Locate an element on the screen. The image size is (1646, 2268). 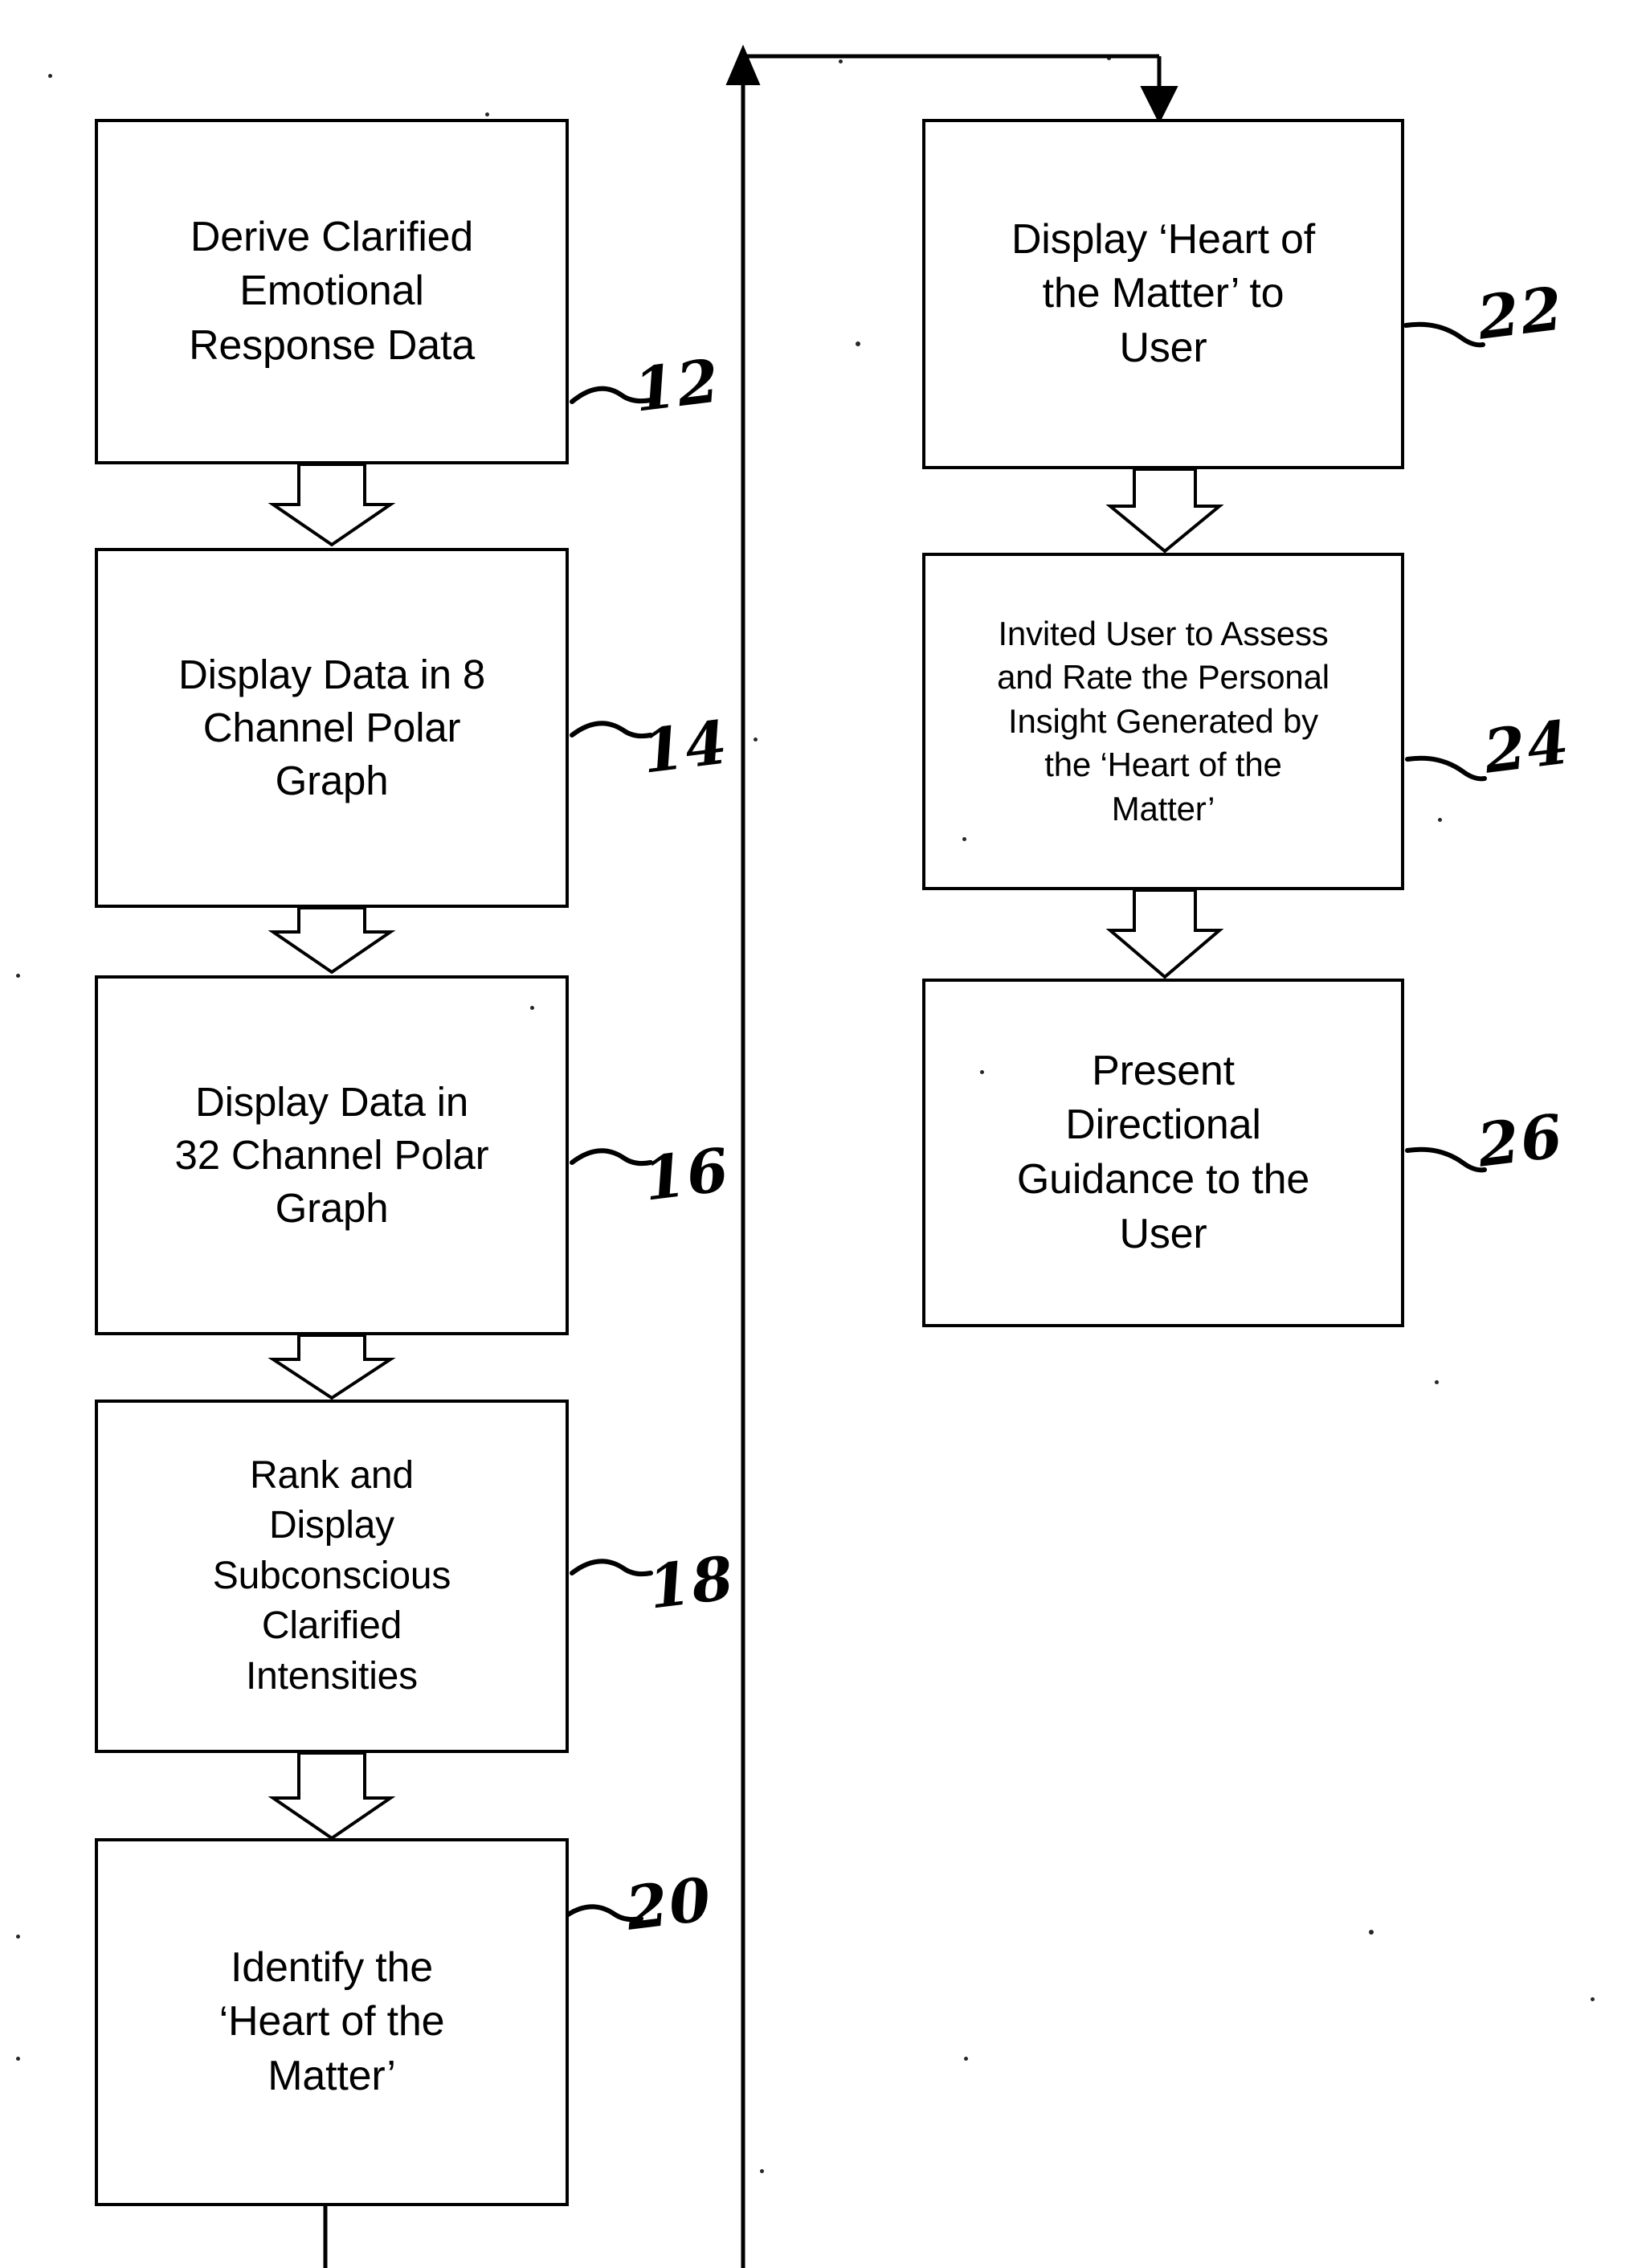
process-box-label: Identify the ‘Heart of the Matter’ is located at coordinates (332, 2021).